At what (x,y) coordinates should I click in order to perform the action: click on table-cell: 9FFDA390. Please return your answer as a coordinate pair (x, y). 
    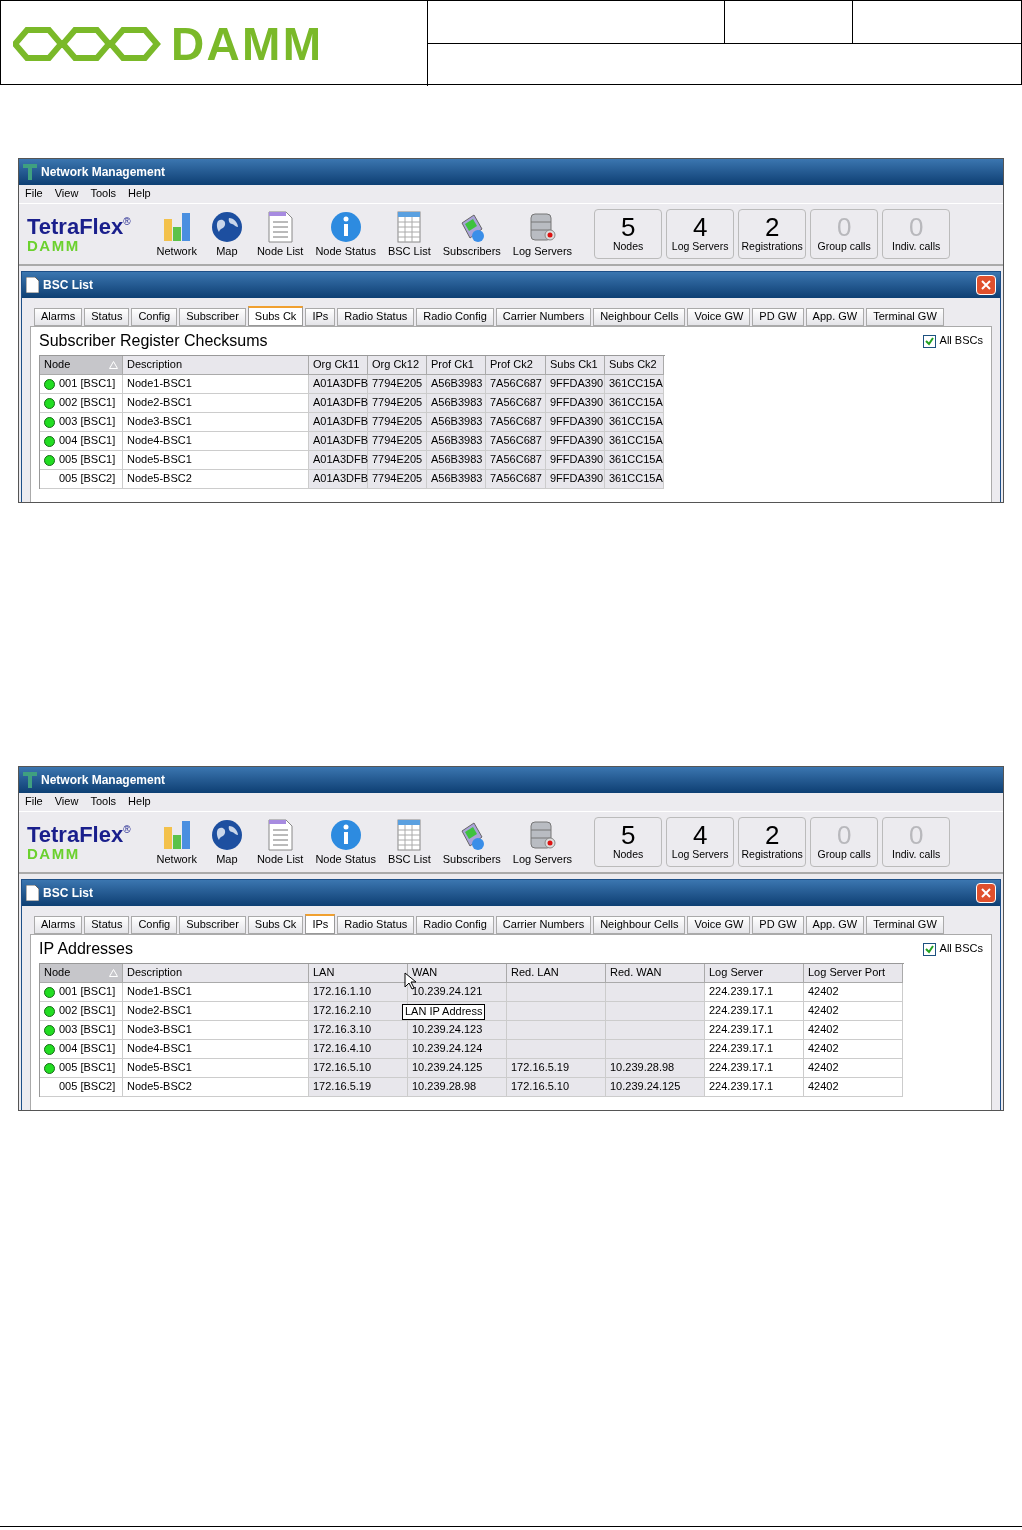
    Looking at the image, I should click on (575, 403).